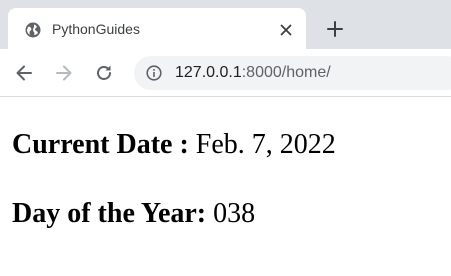  What do you see at coordinates (100, 144) in the screenshot?
I see `current-date-label: Current Date :` at bounding box center [100, 144].